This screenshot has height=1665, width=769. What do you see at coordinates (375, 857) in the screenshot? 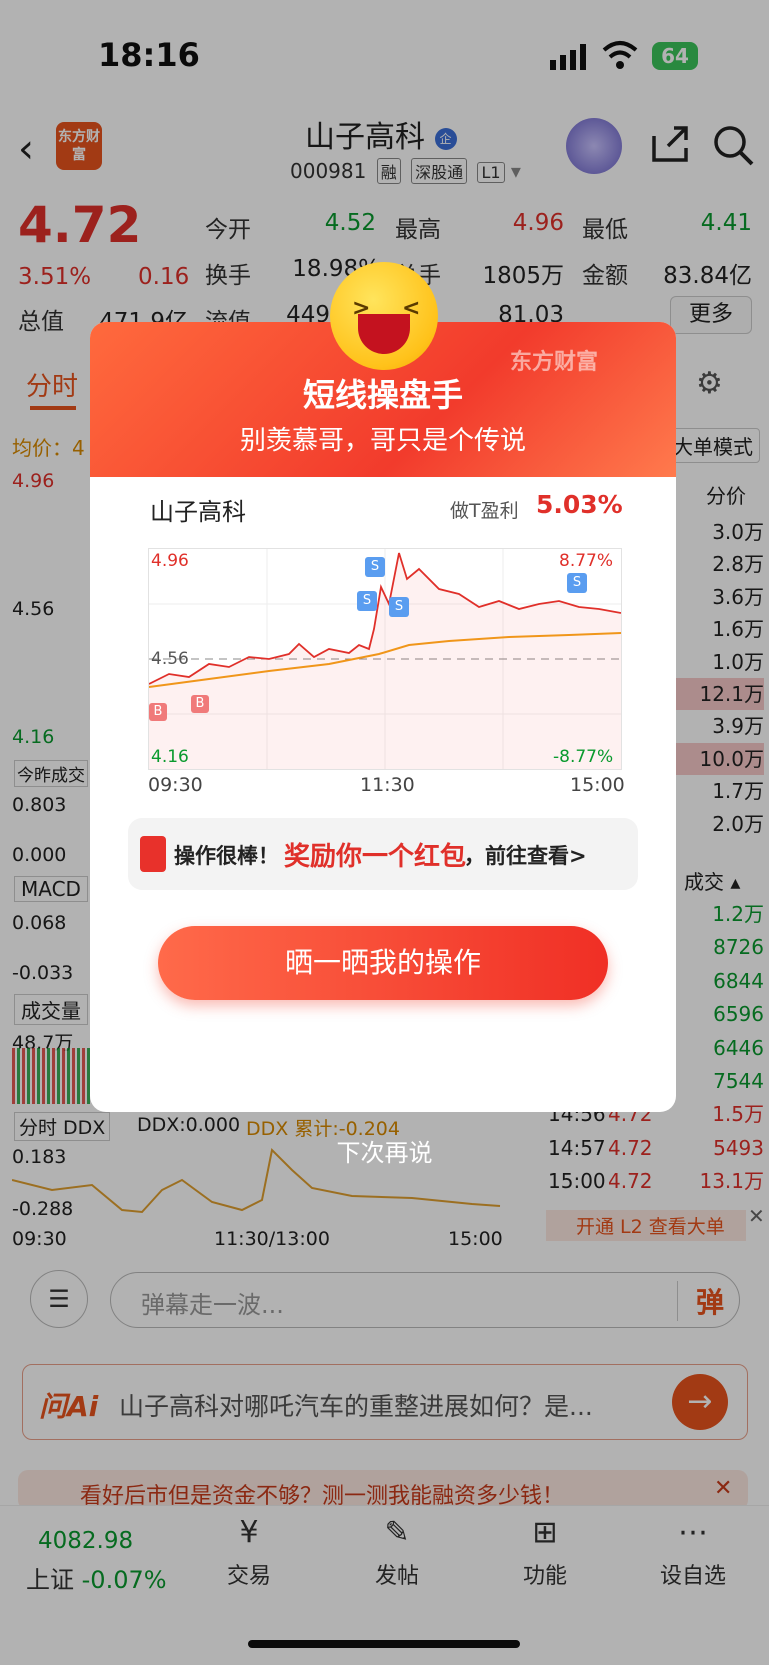
I see `rp-text-highlight: 奖励你一个红包` at bounding box center [375, 857].